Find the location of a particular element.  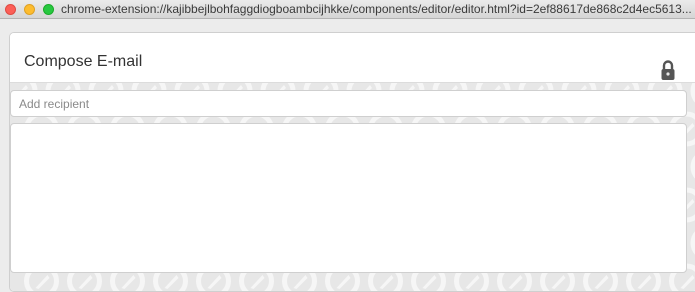

close-window-button is located at coordinates (10, 9).